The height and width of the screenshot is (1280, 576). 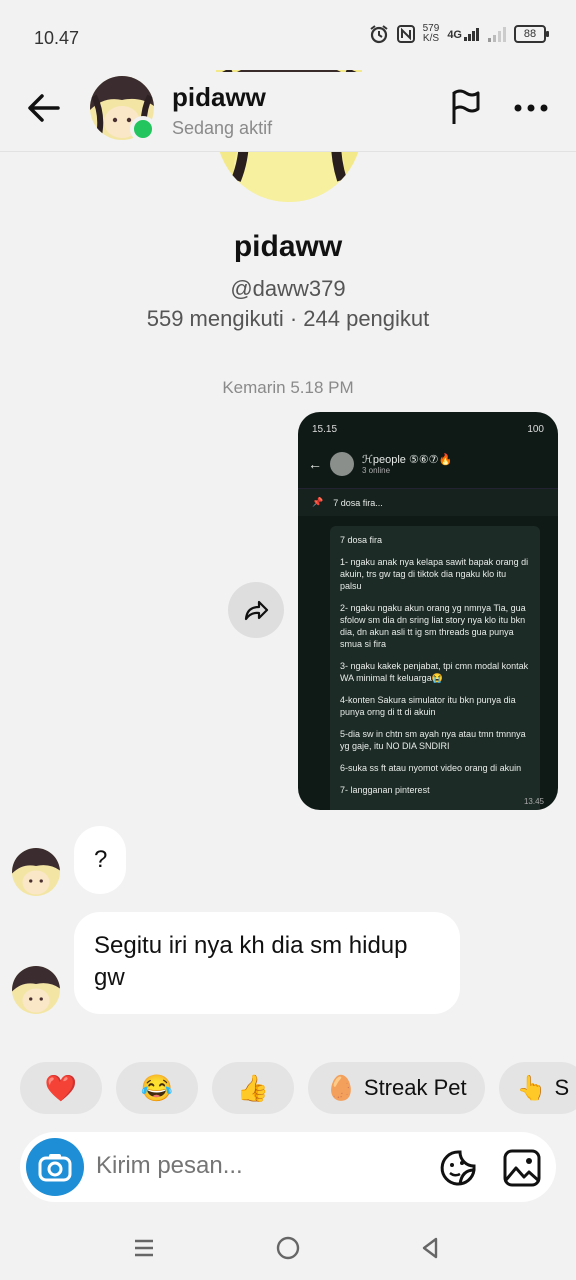 I want to click on chat-header: pidaww Sedang aktif, so click(x=288, y=112).